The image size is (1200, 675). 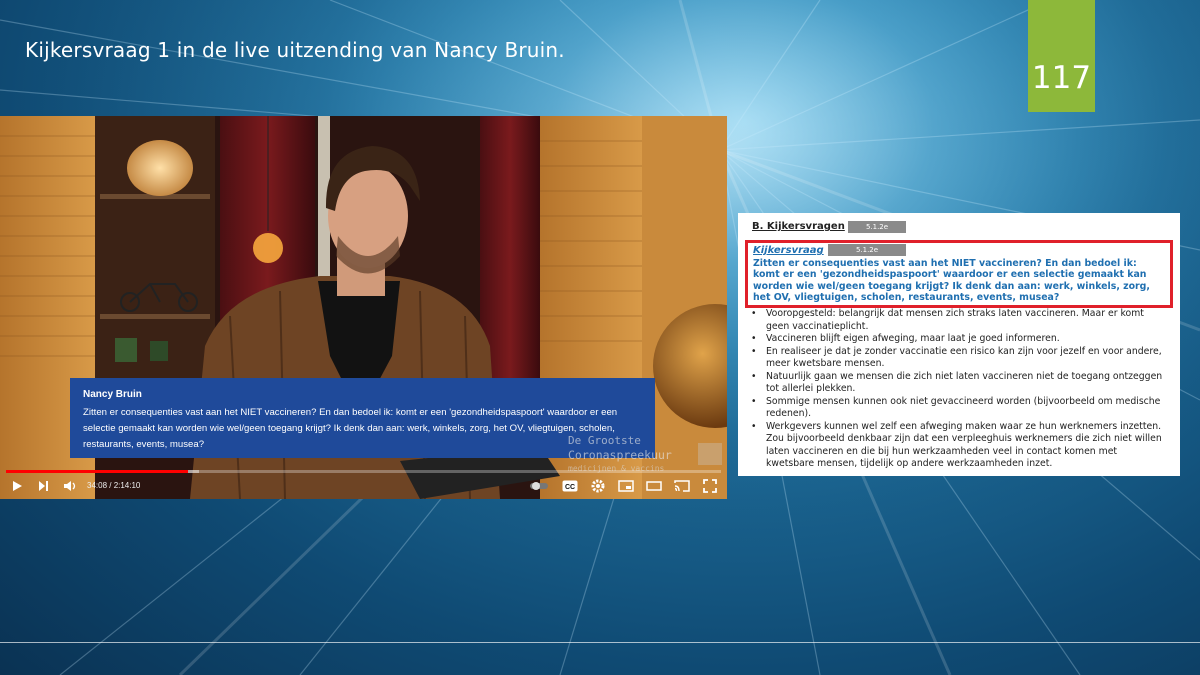 I want to click on cast-icon, so click(x=682, y=486).